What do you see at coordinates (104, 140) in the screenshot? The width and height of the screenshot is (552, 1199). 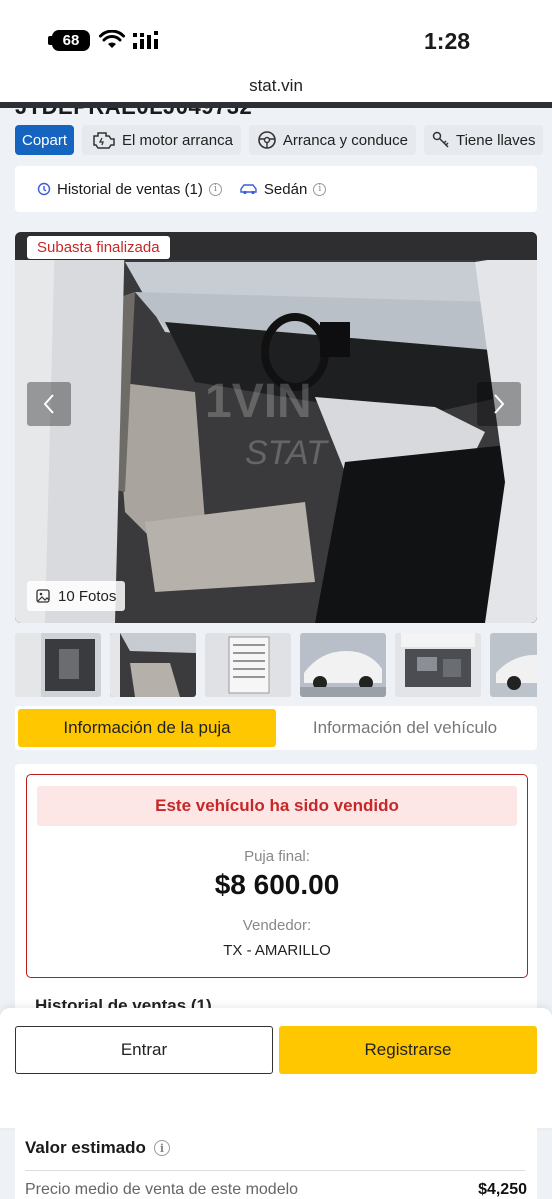 I see `engine-icon` at bounding box center [104, 140].